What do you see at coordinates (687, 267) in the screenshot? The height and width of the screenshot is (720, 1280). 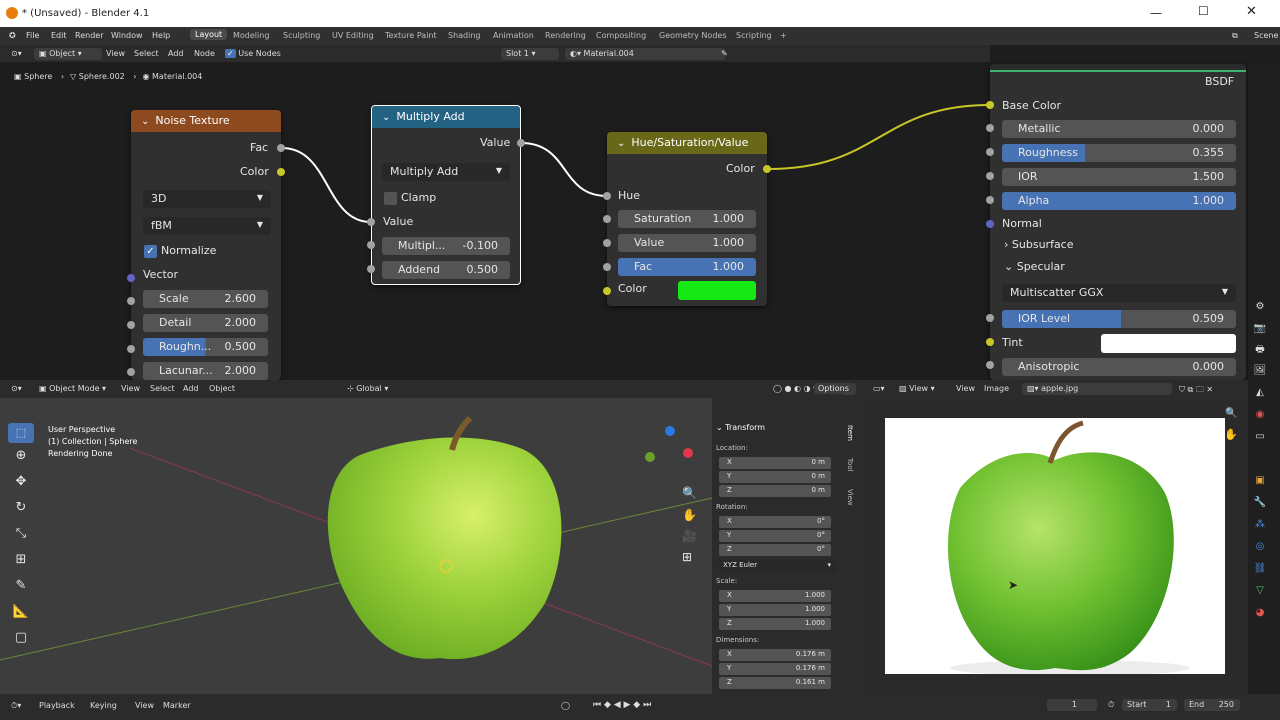 I see `fac-field: Fac 1.000` at bounding box center [687, 267].